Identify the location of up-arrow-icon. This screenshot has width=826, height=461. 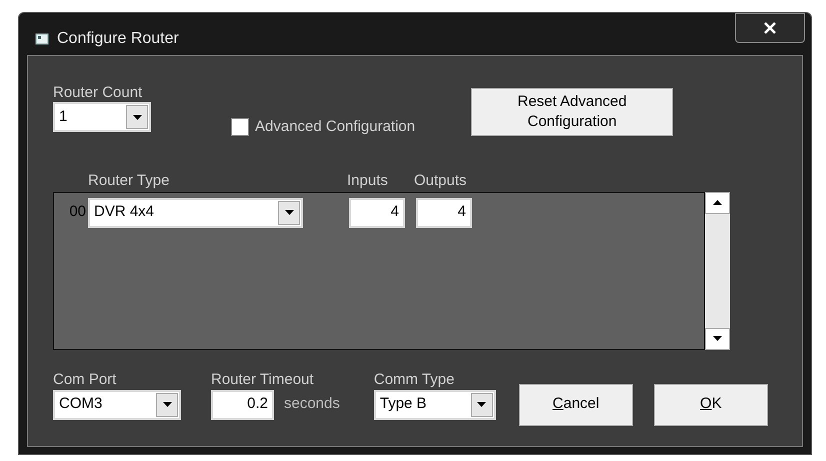
(717, 202).